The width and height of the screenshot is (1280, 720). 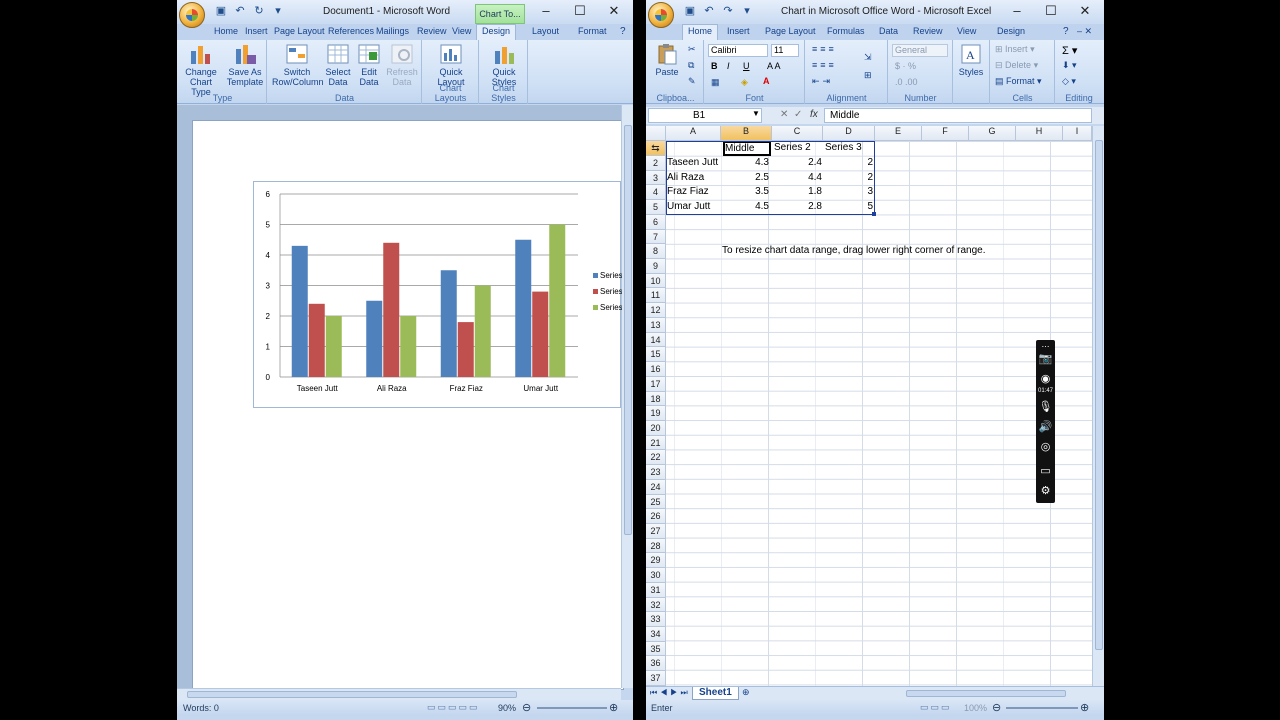 What do you see at coordinates (656, 443) in the screenshot?
I see `row-header-21: 21` at bounding box center [656, 443].